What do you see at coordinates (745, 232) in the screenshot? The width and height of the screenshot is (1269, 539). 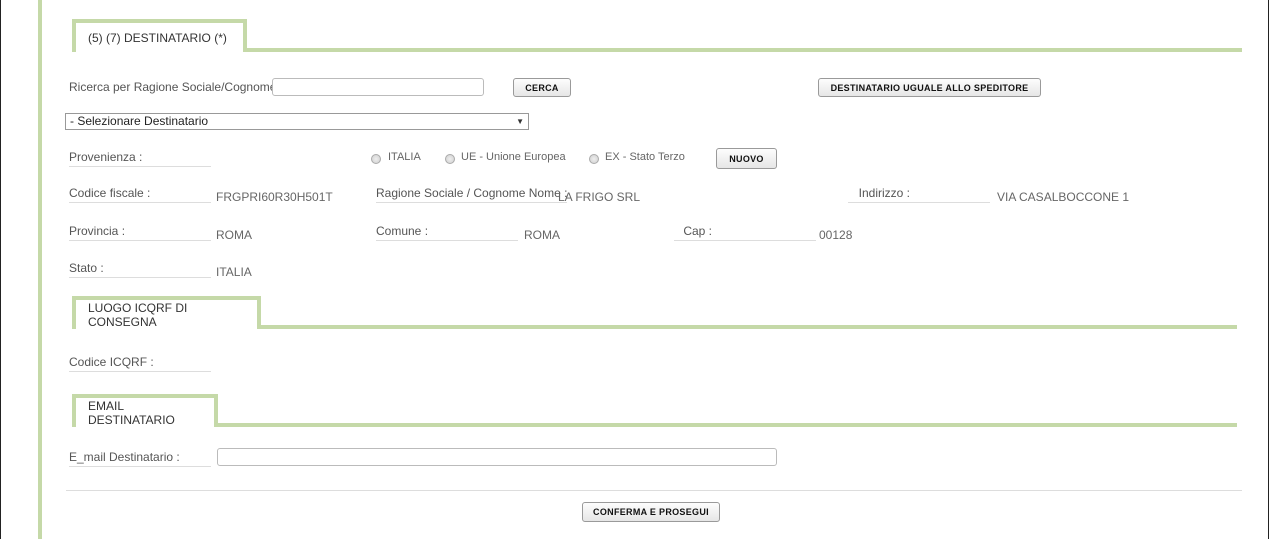 I see `cap-label: Cap :` at bounding box center [745, 232].